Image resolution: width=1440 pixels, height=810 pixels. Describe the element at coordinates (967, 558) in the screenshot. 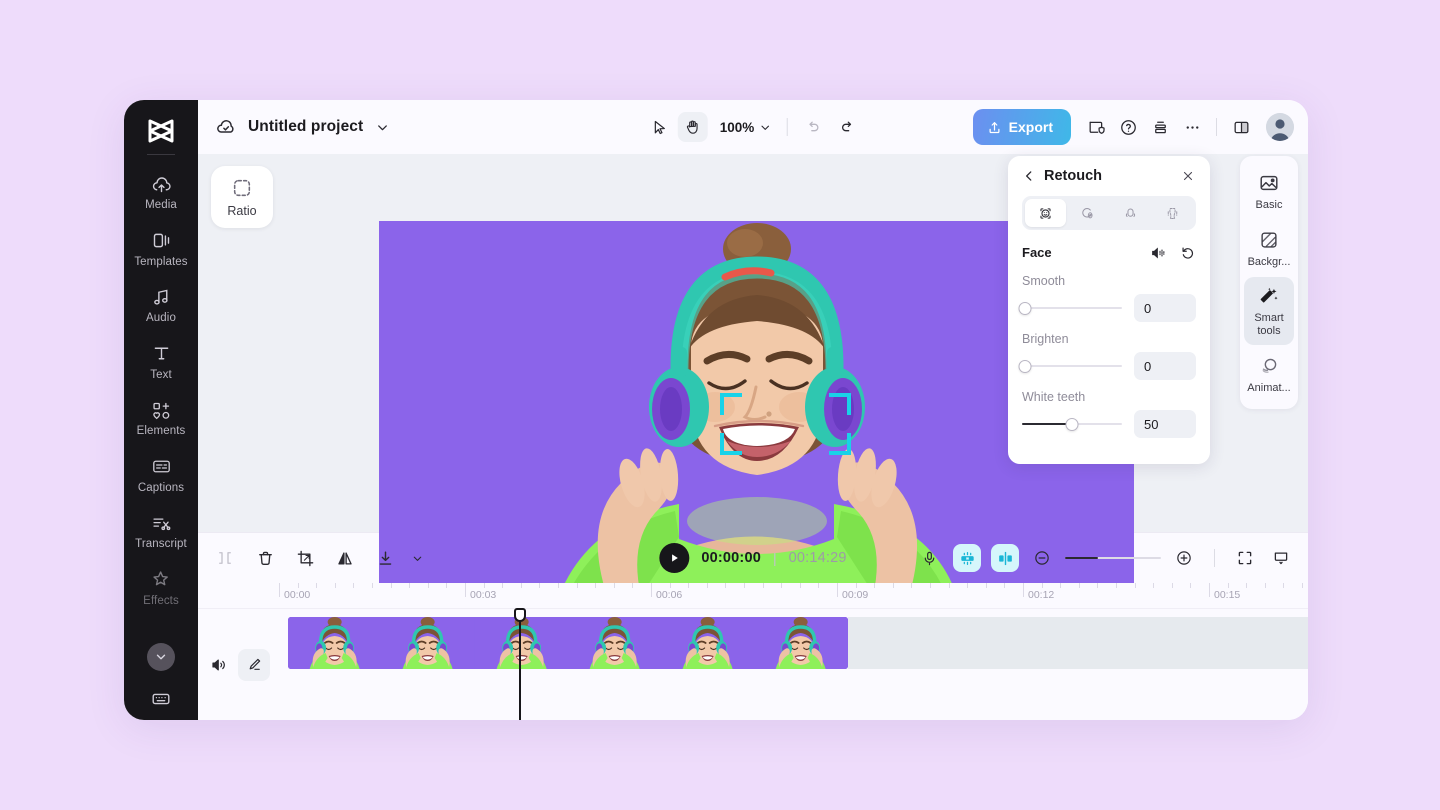

I see `auto-cut-button` at that location.